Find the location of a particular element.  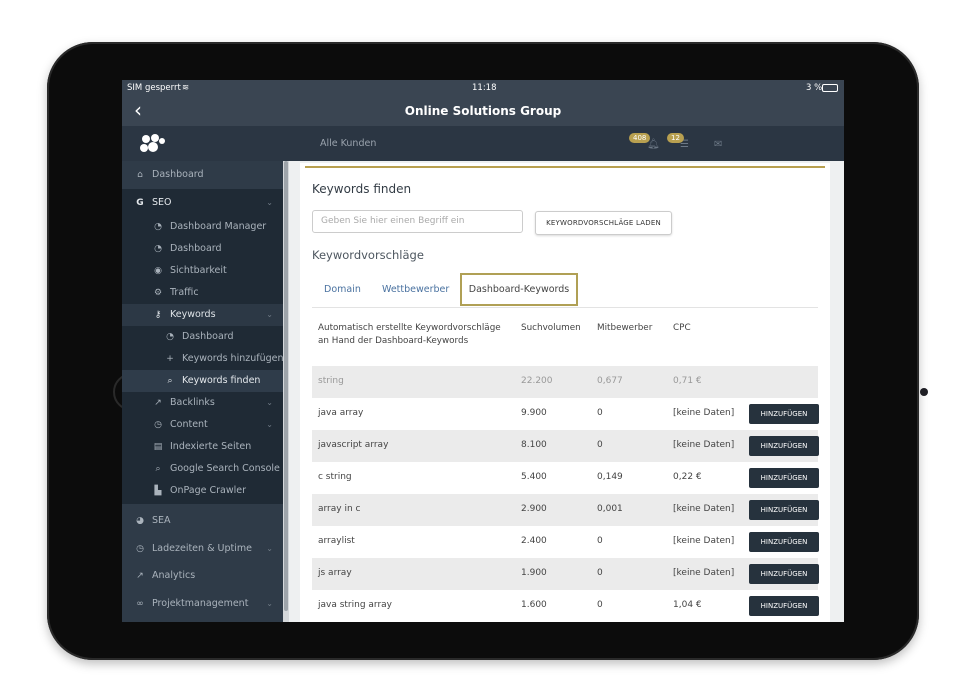

logo-icon is located at coordinates (152, 143).